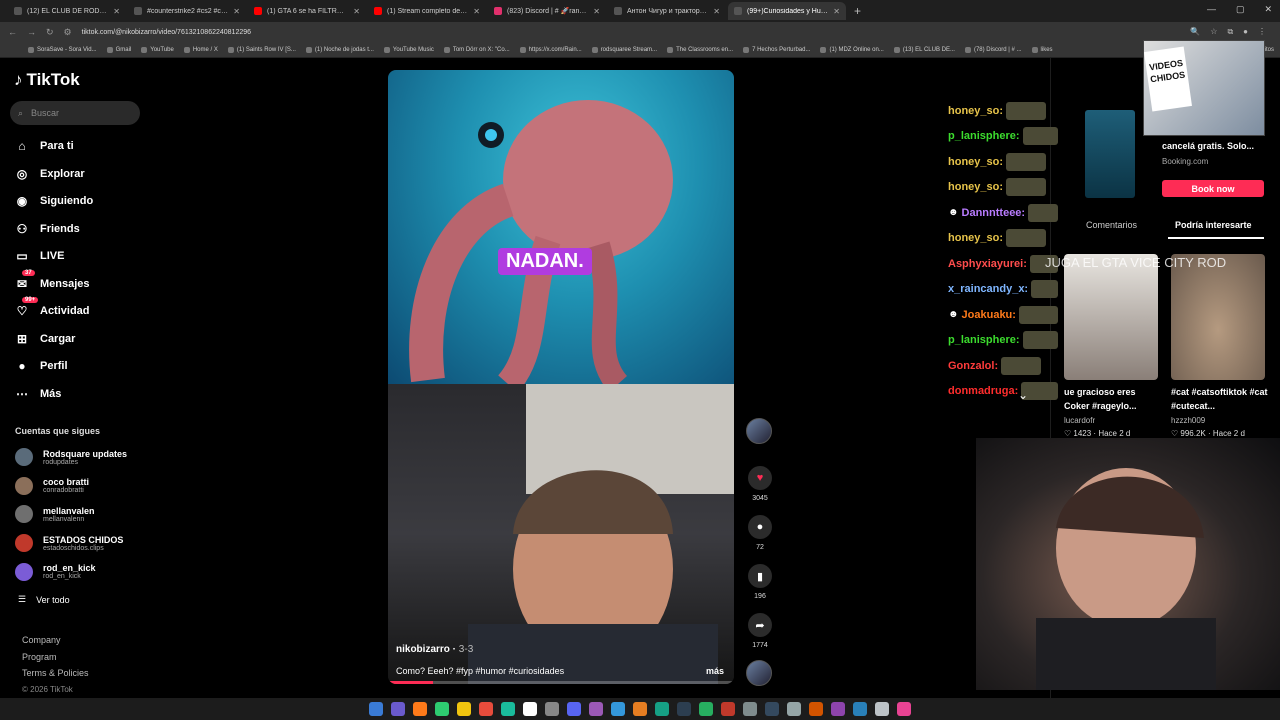 Image resolution: width=1280 pixels, height=720 pixels. I want to click on footer-link: Program, so click(39, 657).